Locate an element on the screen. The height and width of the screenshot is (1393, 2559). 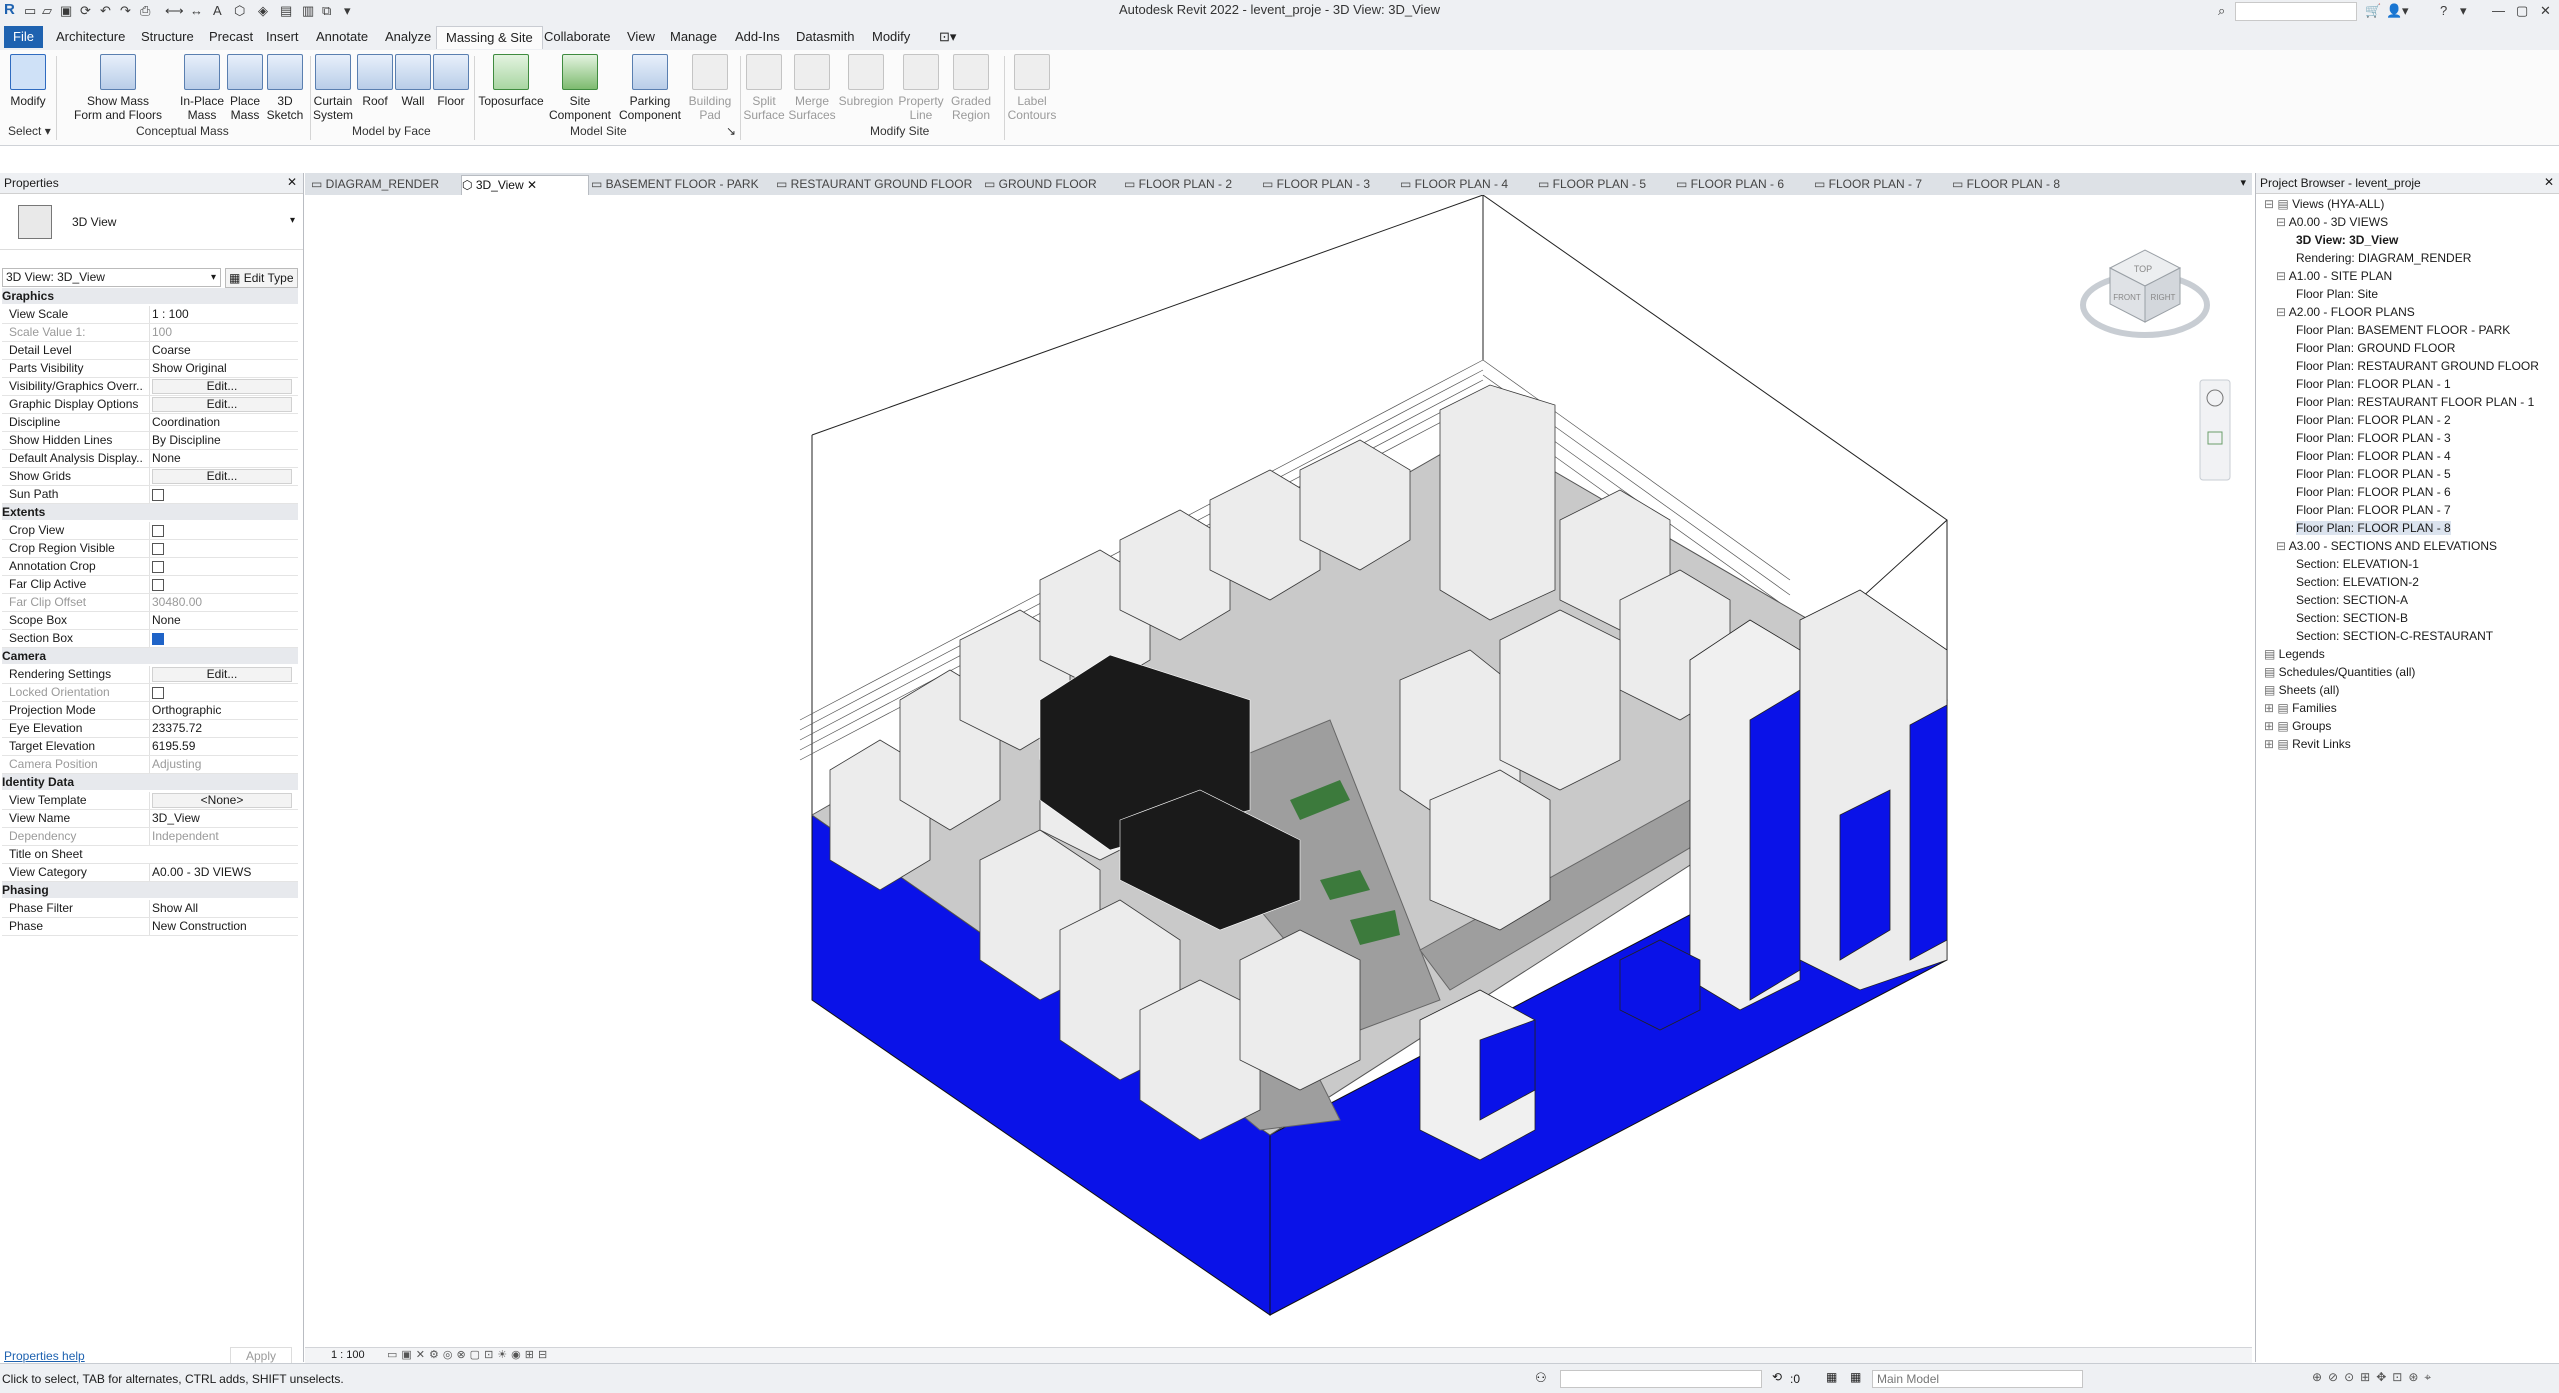
properties-section: Phasing is located at coordinates (150, 890).